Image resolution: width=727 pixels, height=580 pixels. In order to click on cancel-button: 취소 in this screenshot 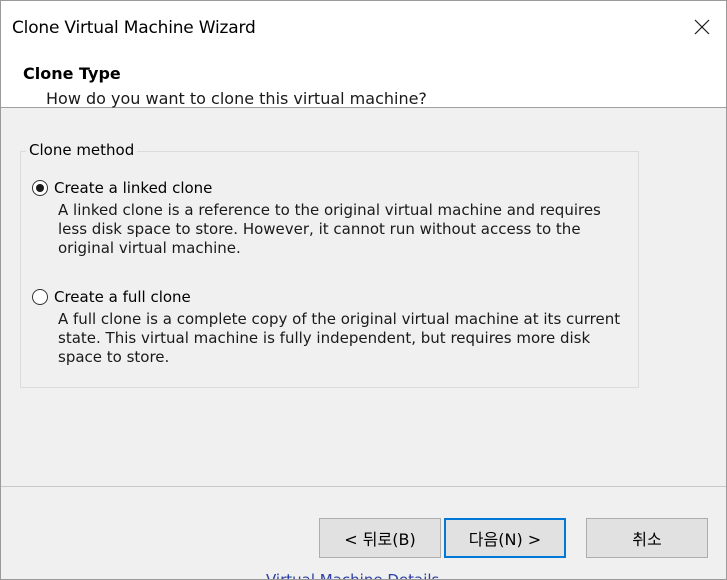, I will do `click(647, 538)`.